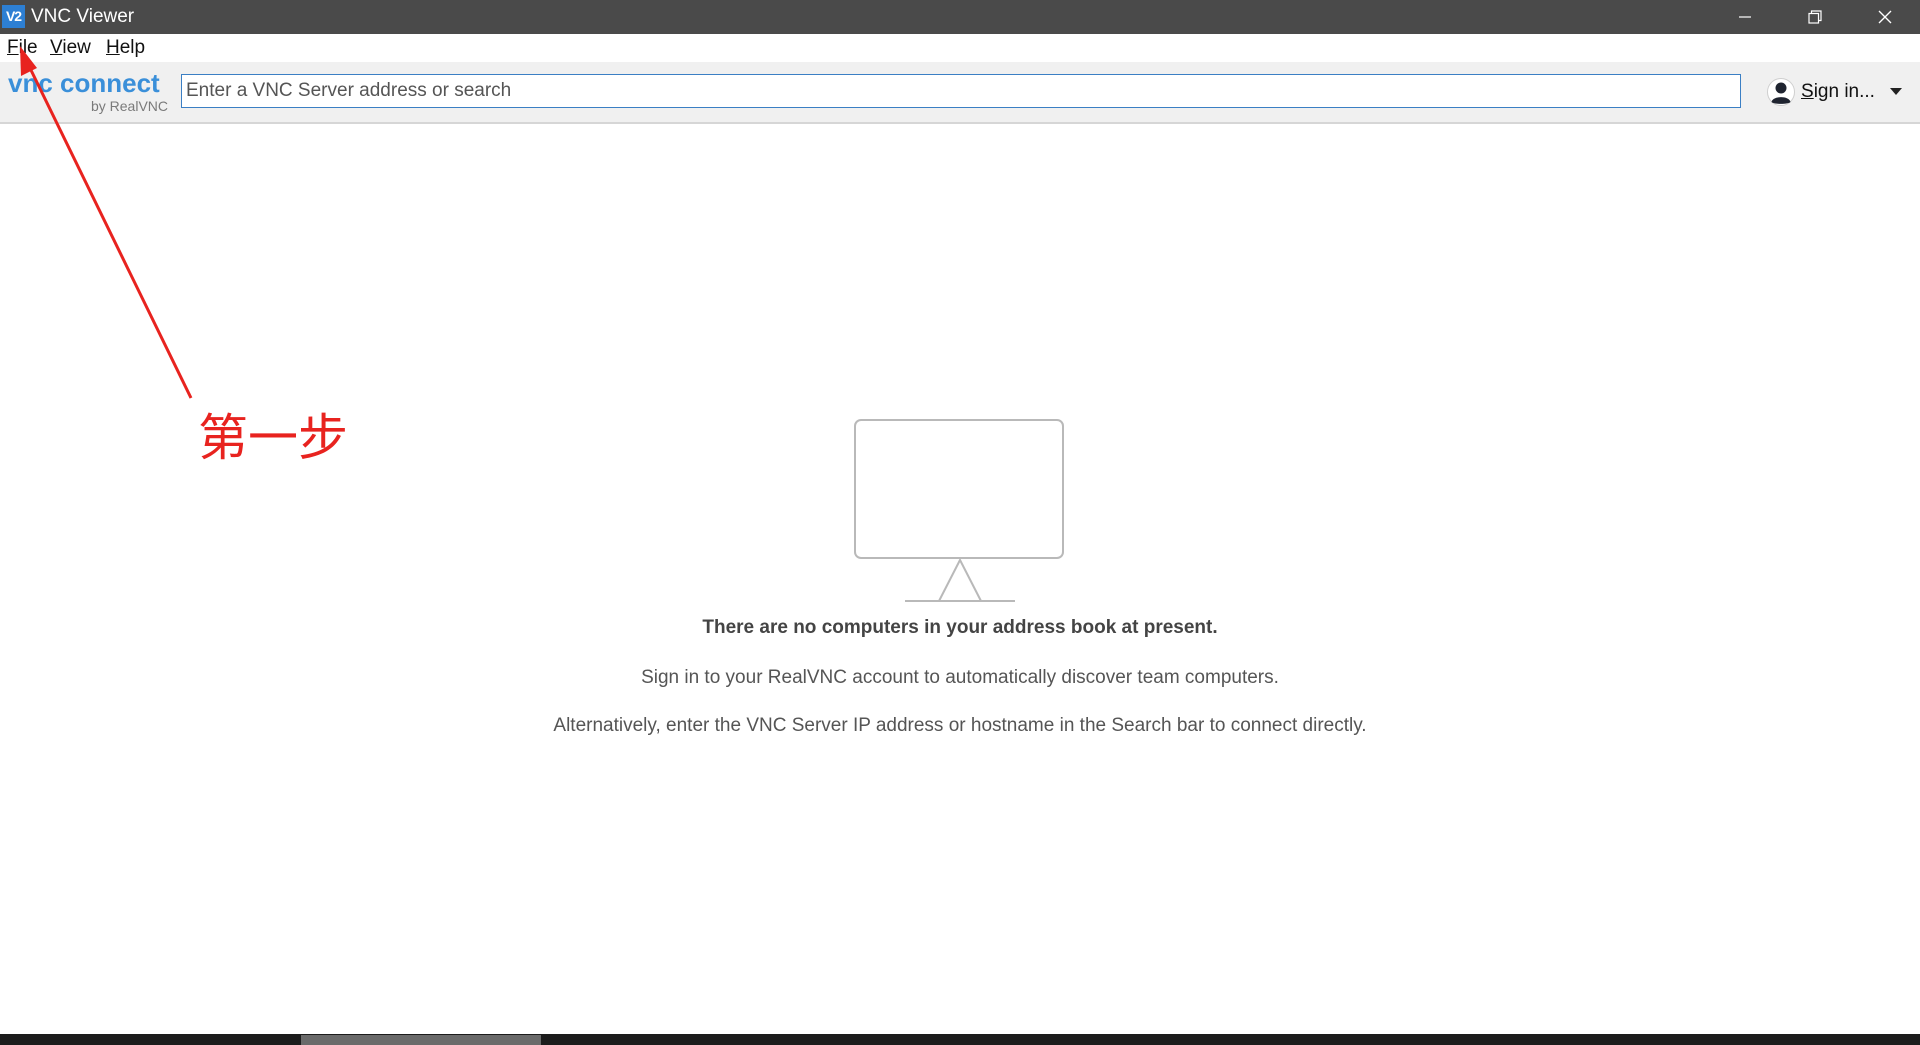 This screenshot has width=1920, height=1045. I want to click on search-input, so click(961, 91).